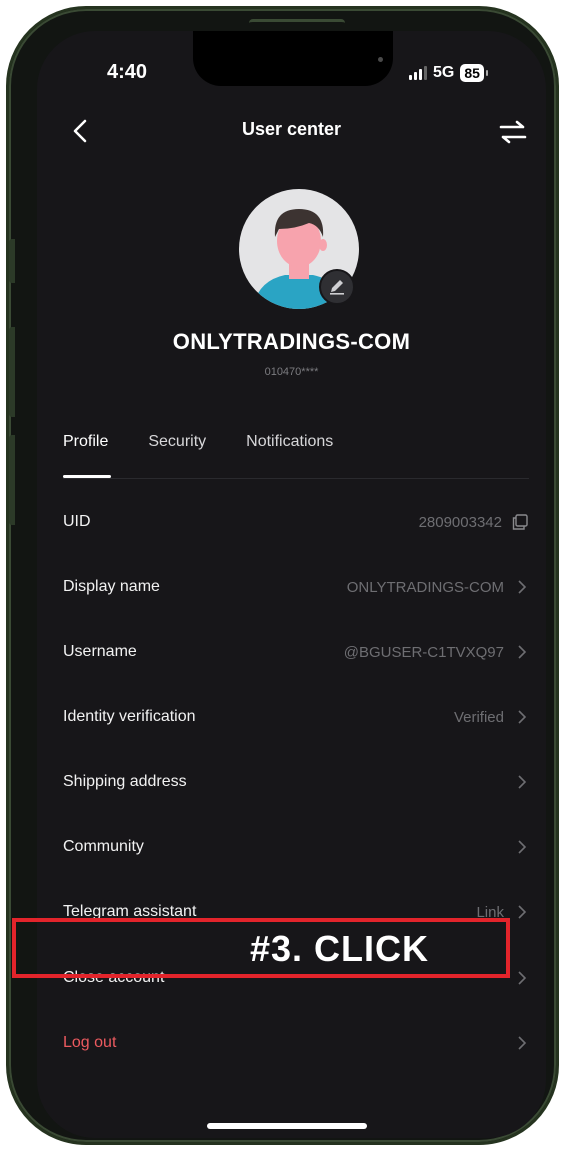 The image size is (565, 1151). What do you see at coordinates (287, 1126) in the screenshot?
I see `home-indicator` at bounding box center [287, 1126].